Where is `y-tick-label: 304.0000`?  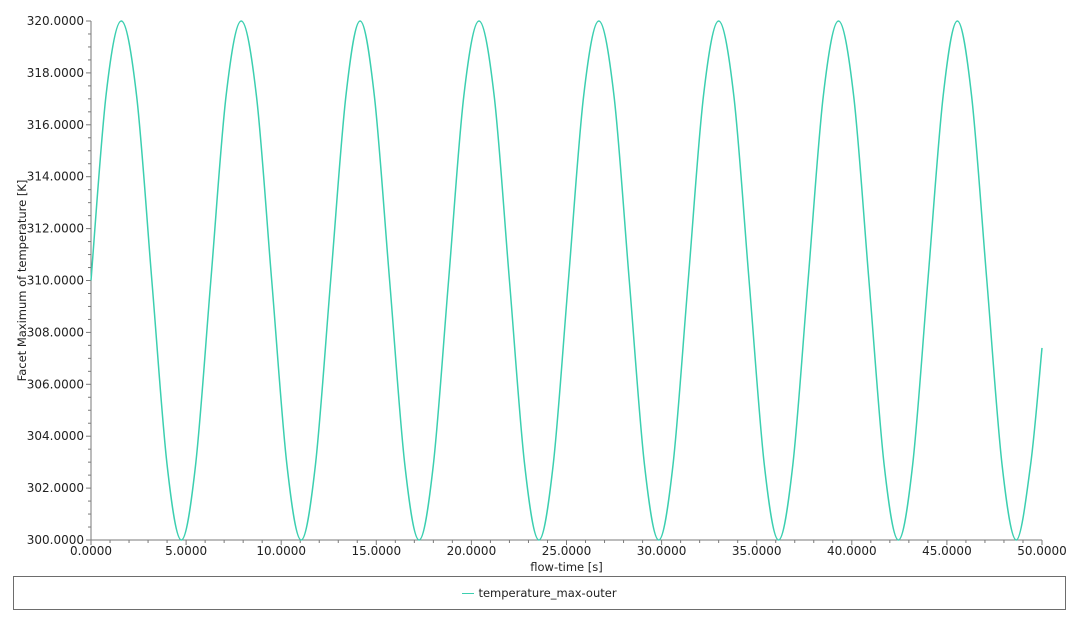
y-tick-label: 304.0000 is located at coordinates (55, 436).